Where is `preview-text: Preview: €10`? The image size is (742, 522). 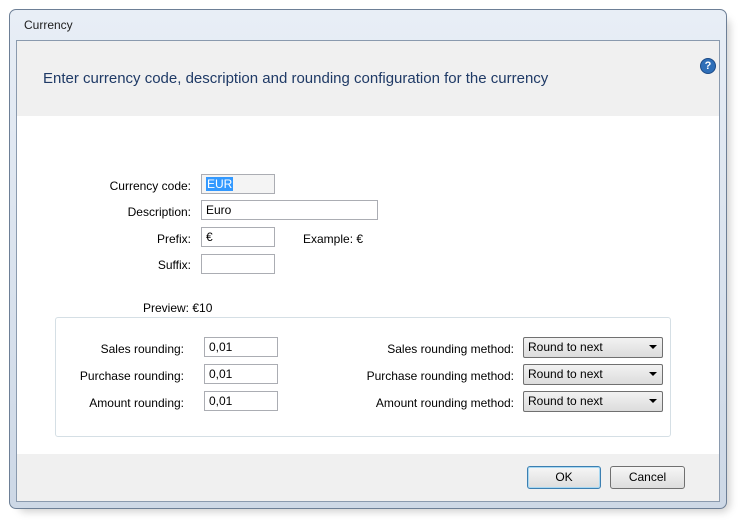 preview-text: Preview: €10 is located at coordinates (178, 308).